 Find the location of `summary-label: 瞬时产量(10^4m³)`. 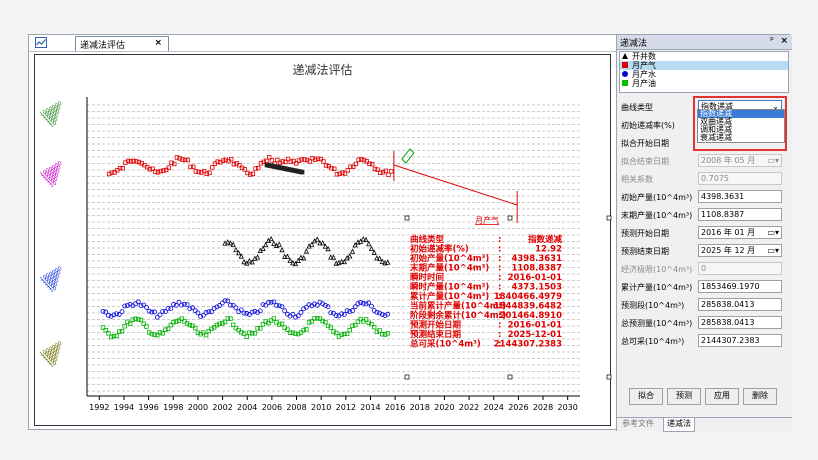

summary-label: 瞬时产量(10^4m³) is located at coordinates (449, 287).